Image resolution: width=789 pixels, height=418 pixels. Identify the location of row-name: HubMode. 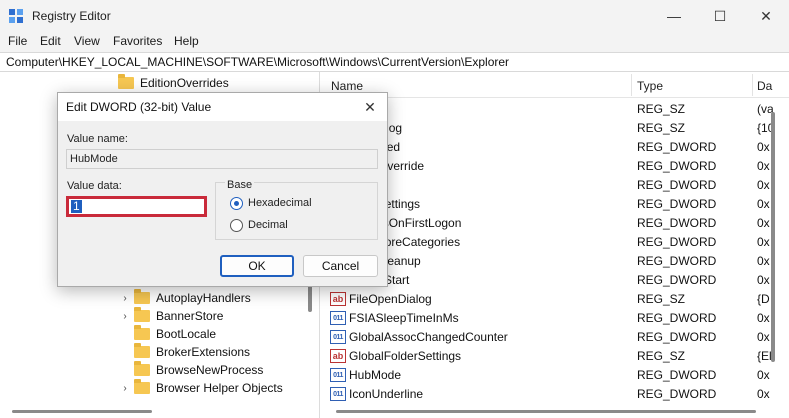
(375, 375).